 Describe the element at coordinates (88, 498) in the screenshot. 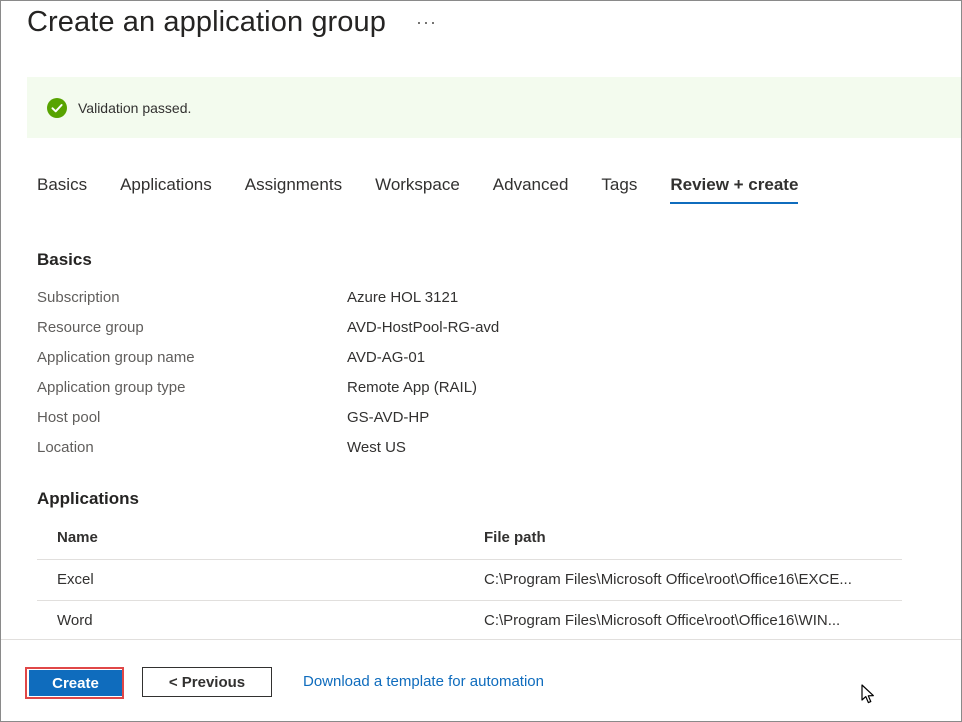

I see `applications-heading: Applications` at that location.